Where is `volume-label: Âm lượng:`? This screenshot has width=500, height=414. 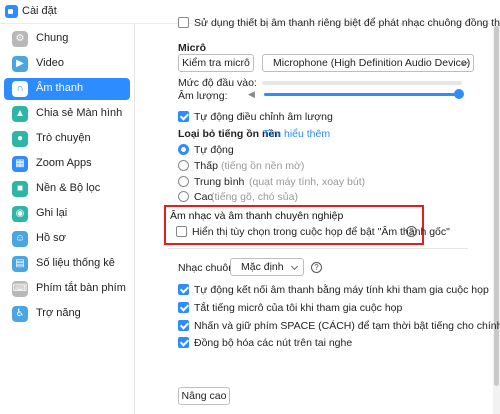
volume-label: Âm lượng: is located at coordinates (203, 96).